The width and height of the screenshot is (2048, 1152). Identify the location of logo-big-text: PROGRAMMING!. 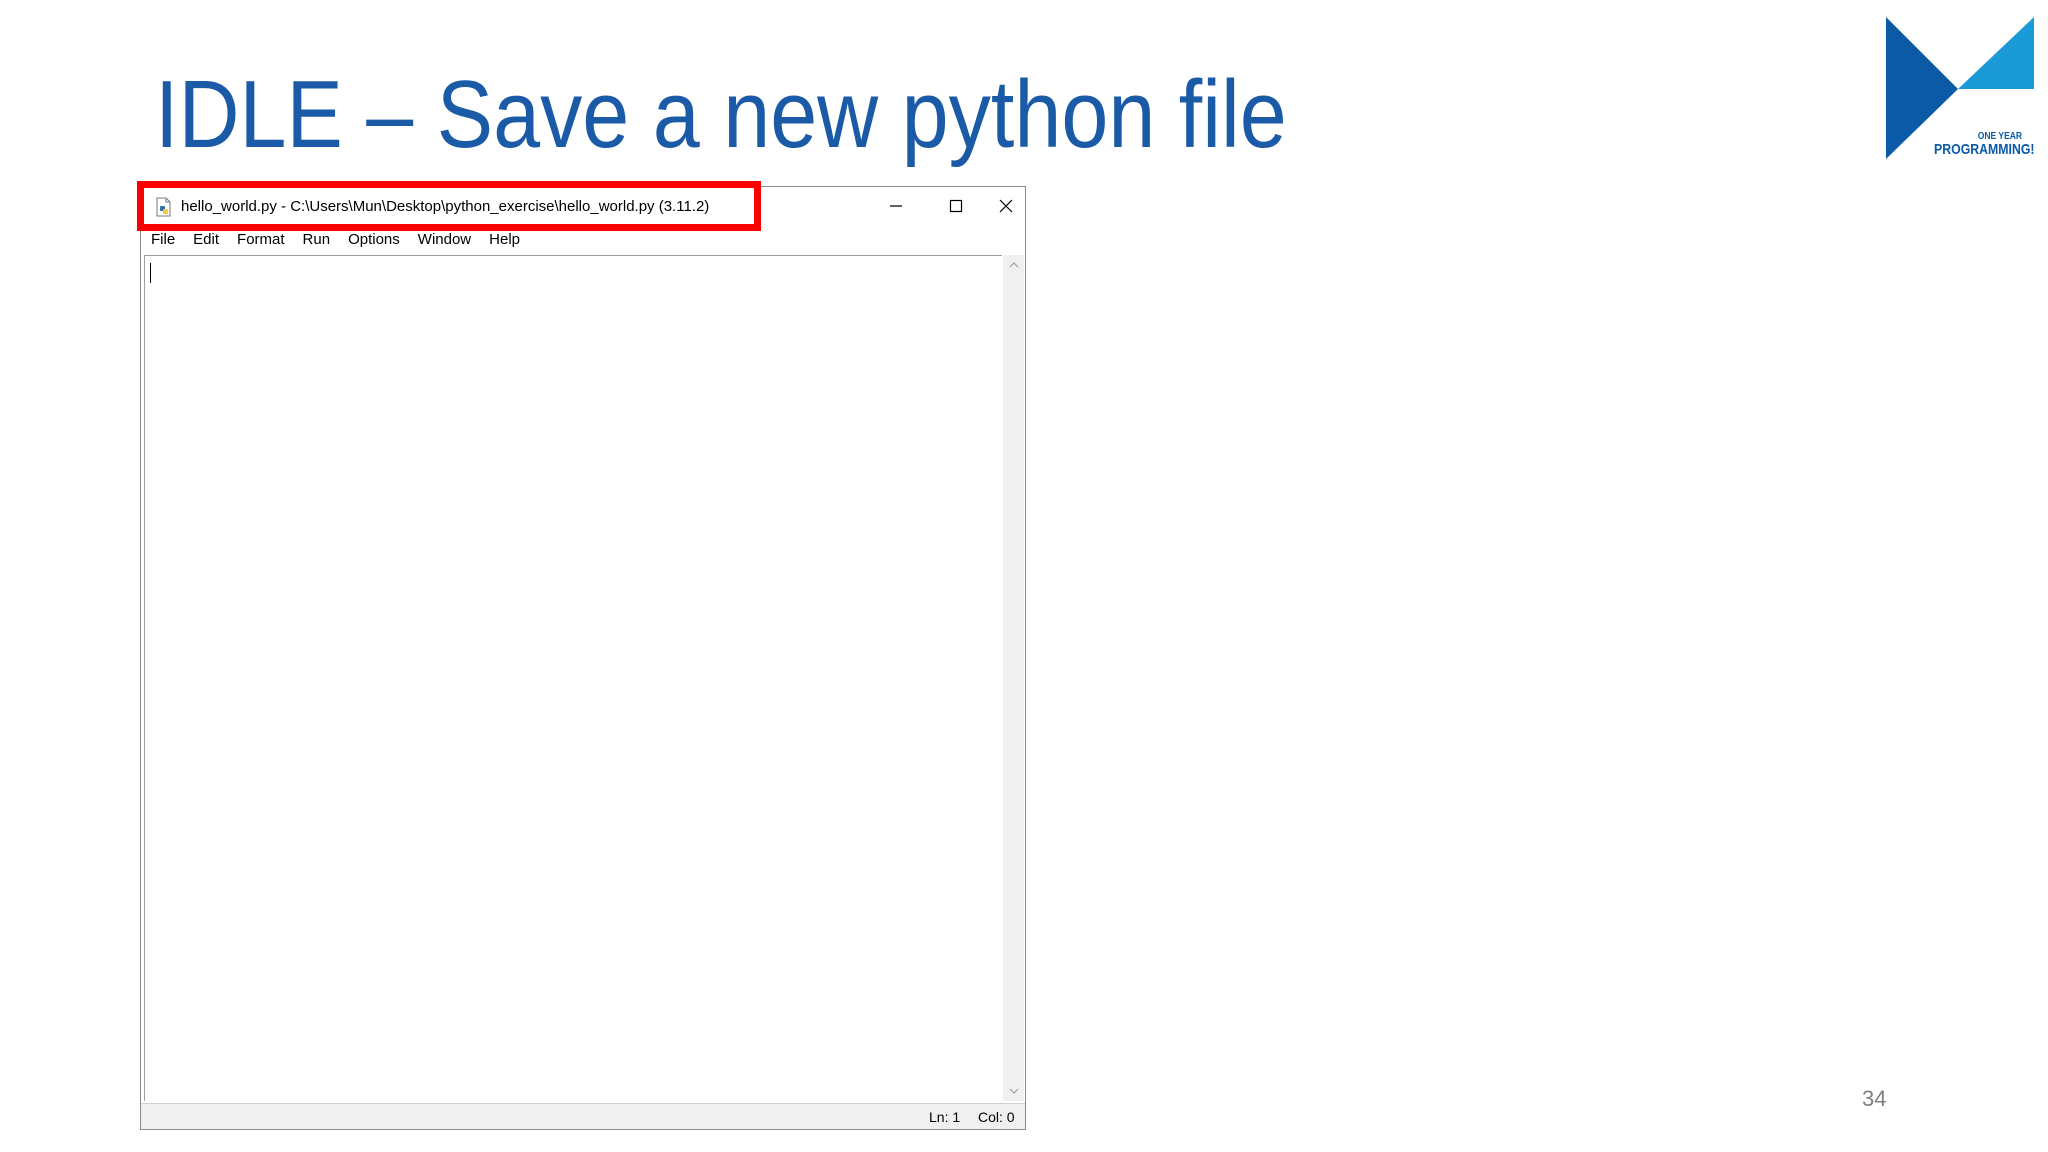
(1983, 149).